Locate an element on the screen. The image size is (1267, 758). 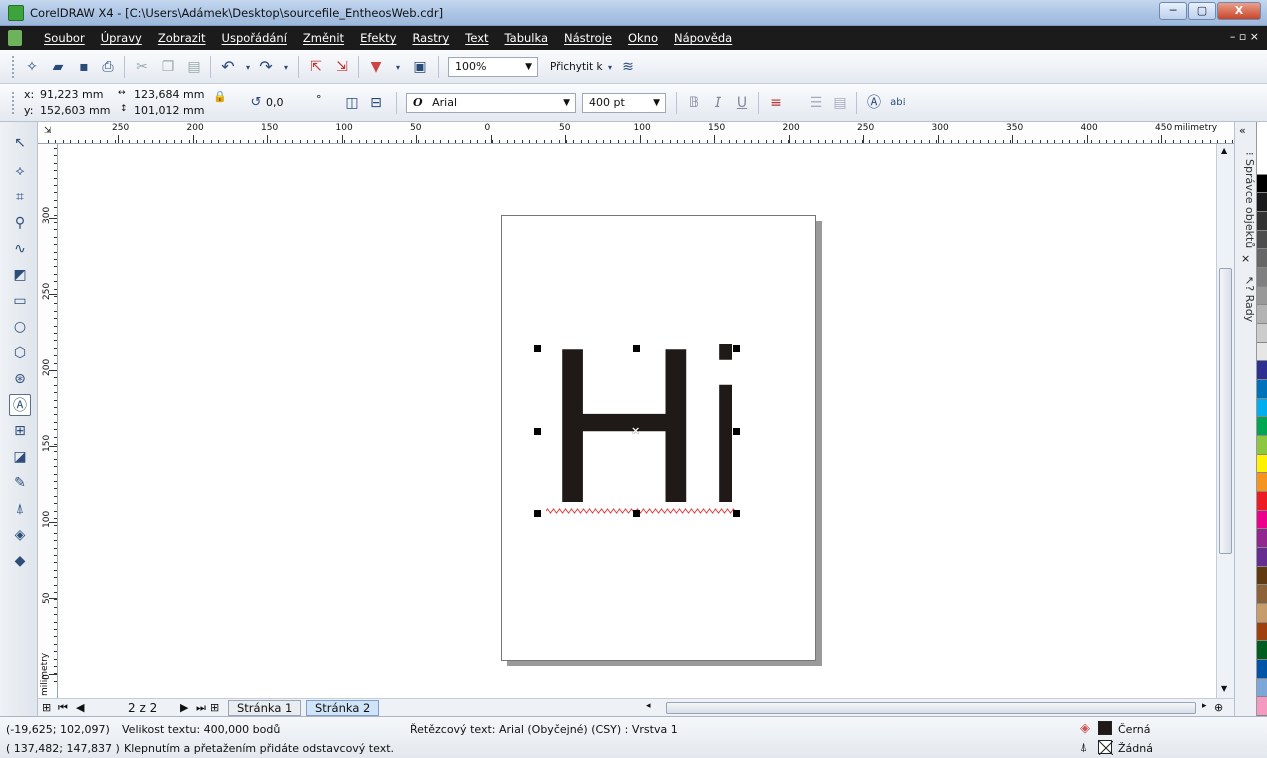
selection-handle-top-center is located at coordinates (636, 348).